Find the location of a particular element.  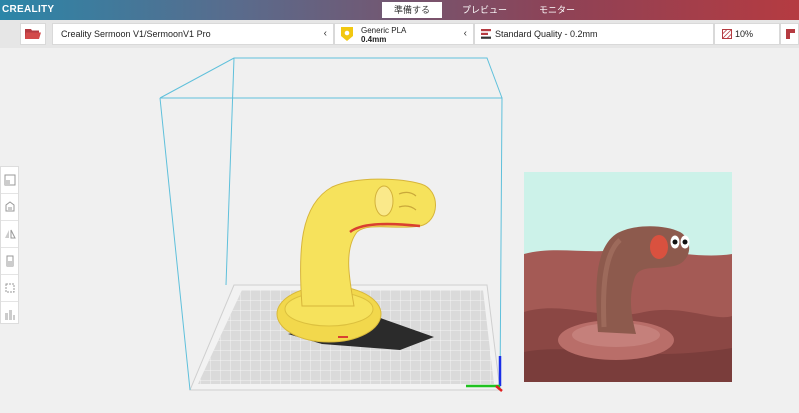

open-file-button is located at coordinates (33, 34).